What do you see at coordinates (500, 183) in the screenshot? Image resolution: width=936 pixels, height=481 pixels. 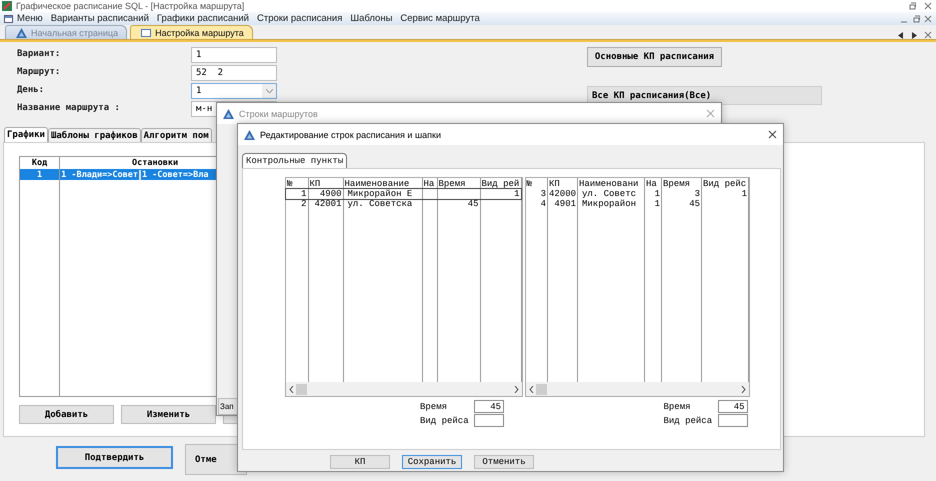 I see `column-header: Вид рей` at bounding box center [500, 183].